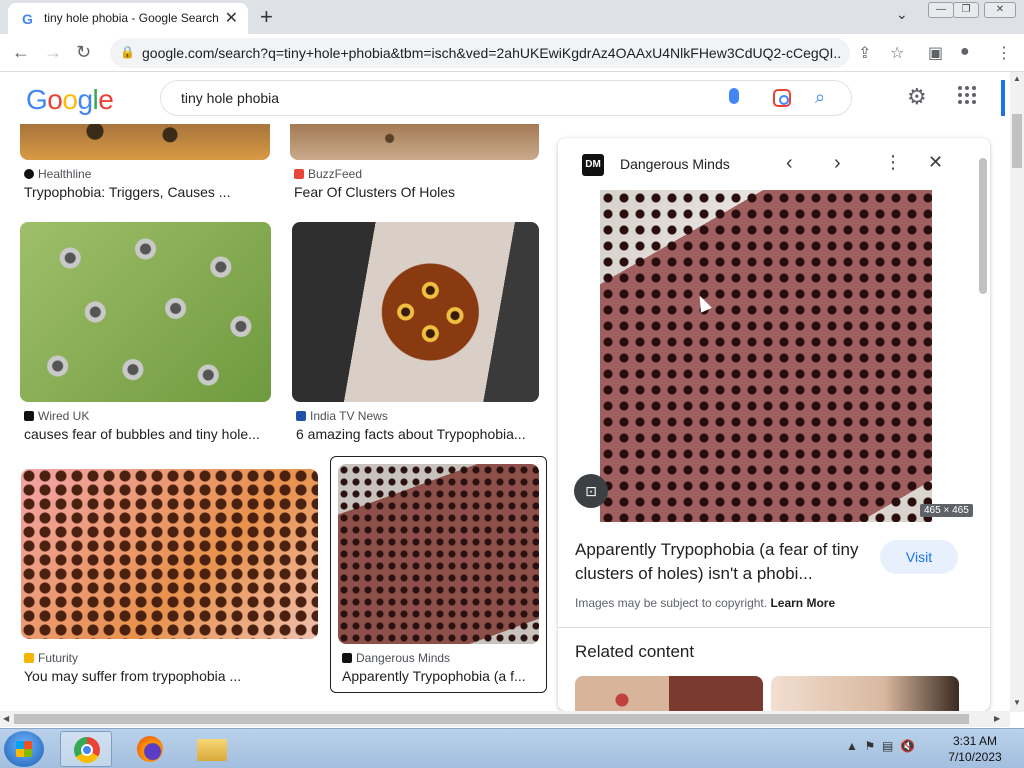 This screenshot has height=768, width=1024. Describe the element at coordinates (438, 554) in the screenshot. I see `result-image-dangerous-minds` at that location.